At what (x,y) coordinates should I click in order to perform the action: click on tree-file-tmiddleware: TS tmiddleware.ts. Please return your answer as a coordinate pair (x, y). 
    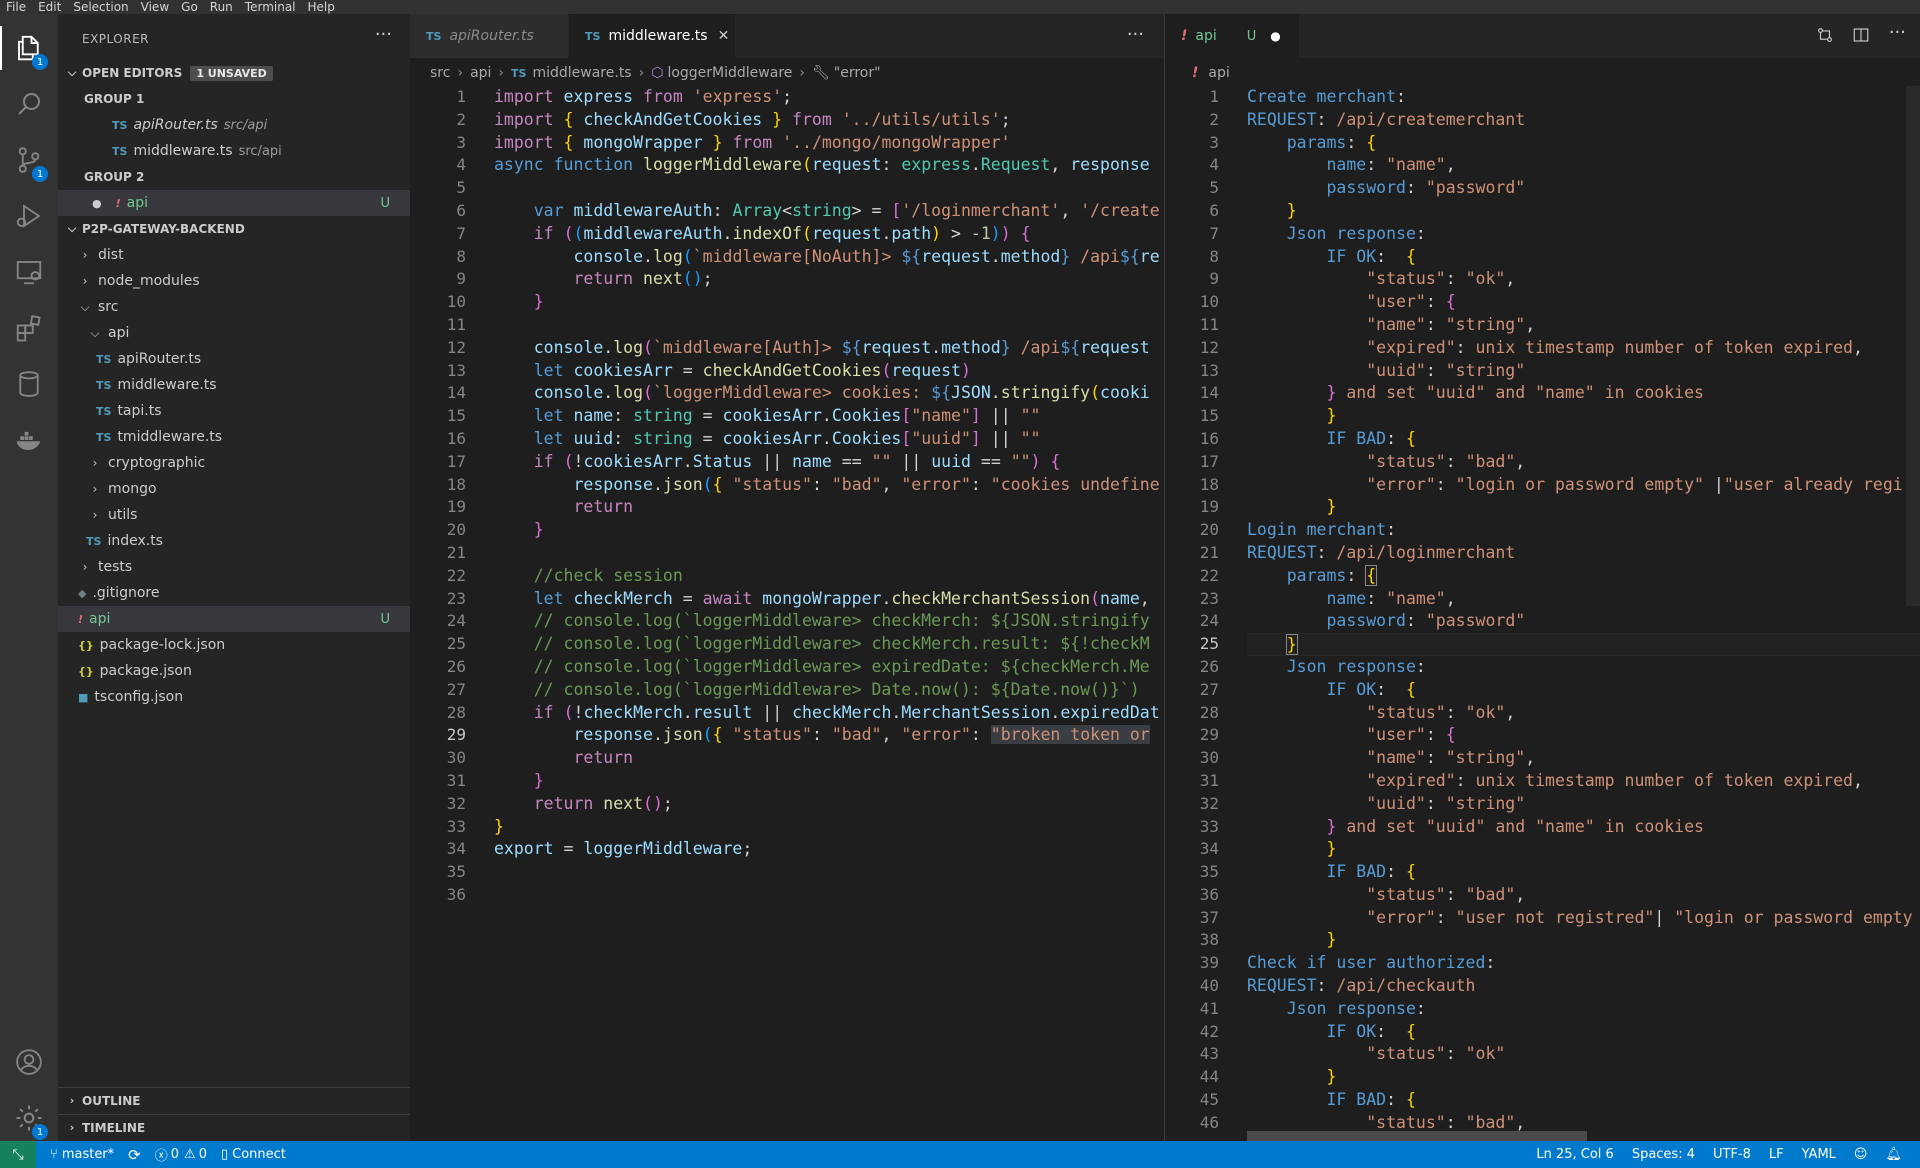
    Looking at the image, I should click on (234, 437).